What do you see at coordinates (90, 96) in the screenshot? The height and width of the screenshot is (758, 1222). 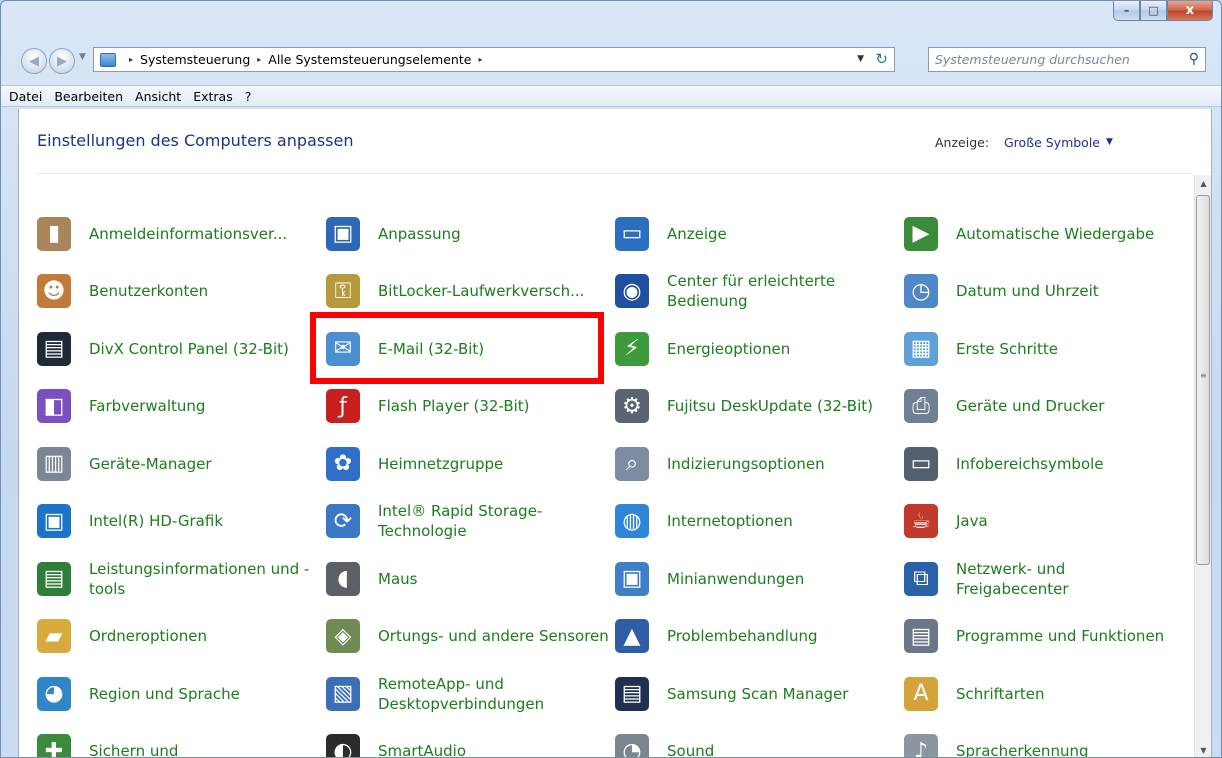 I see `menu-bearbeiten: Bearbeiten` at bounding box center [90, 96].